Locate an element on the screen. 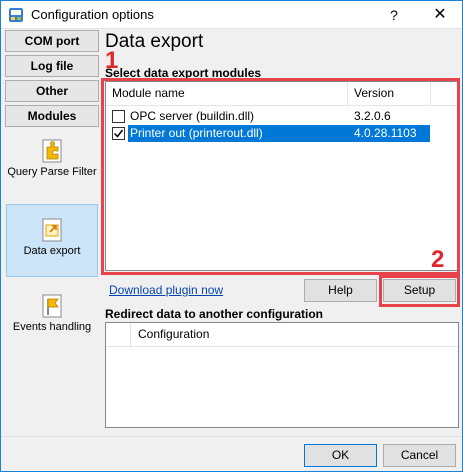 The height and width of the screenshot is (472, 463). nav-button-other: Other is located at coordinates (52, 91).